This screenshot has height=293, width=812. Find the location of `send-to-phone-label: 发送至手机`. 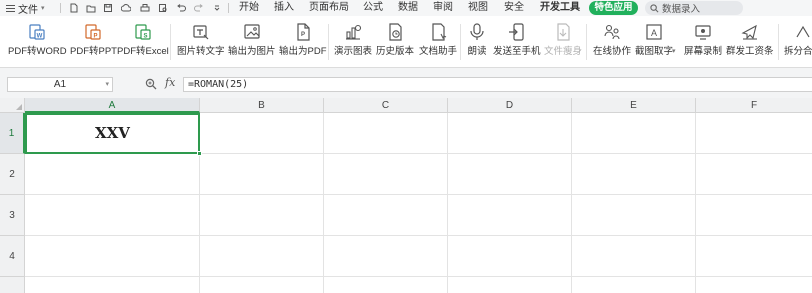

send-to-phone-label: 发送至手机 is located at coordinates (517, 51).